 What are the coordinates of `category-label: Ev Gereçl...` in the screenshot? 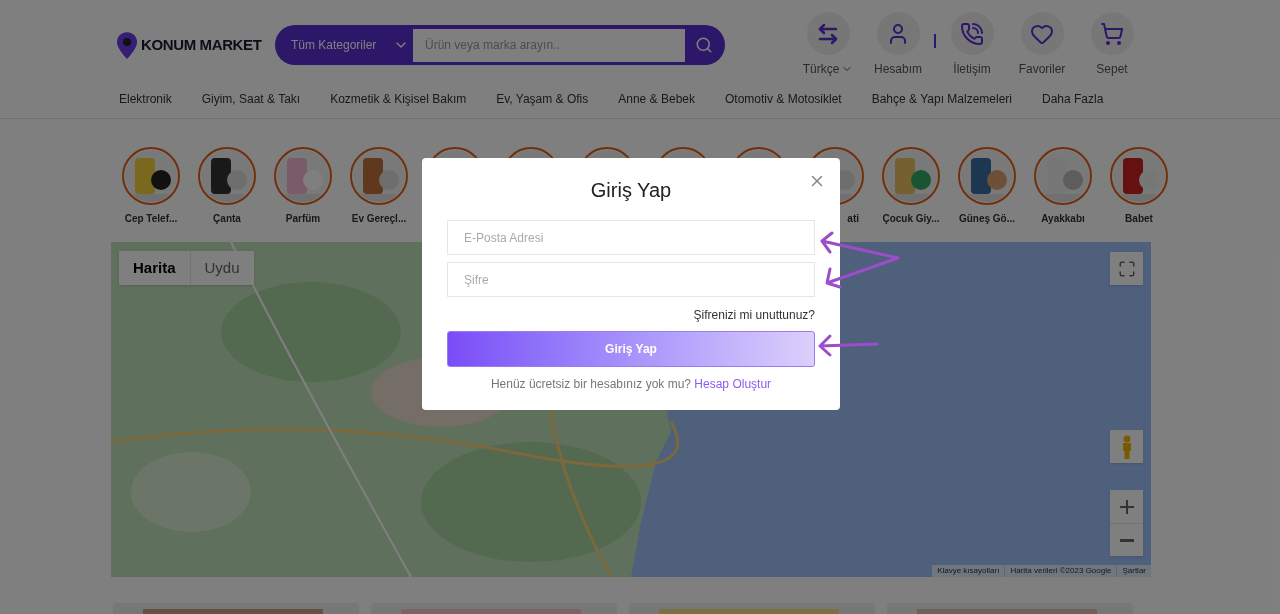 It's located at (379, 219).